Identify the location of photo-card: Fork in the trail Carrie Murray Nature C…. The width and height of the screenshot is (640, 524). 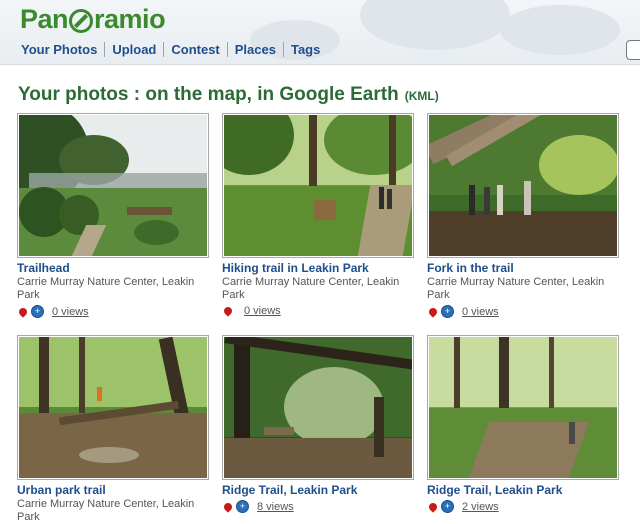
(523, 215).